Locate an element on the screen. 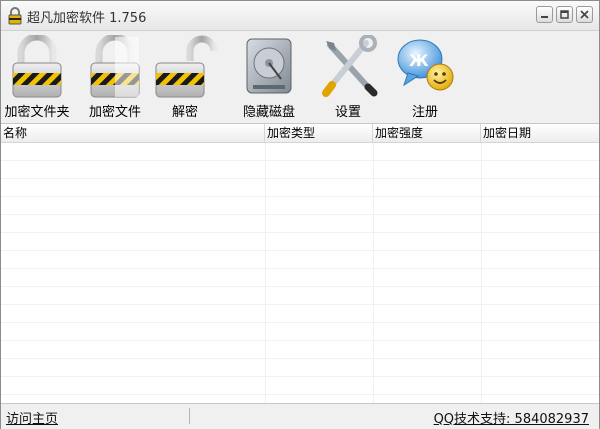 The width and height of the screenshot is (600, 429). svg-text: Ж is located at coordinates (419, 60).